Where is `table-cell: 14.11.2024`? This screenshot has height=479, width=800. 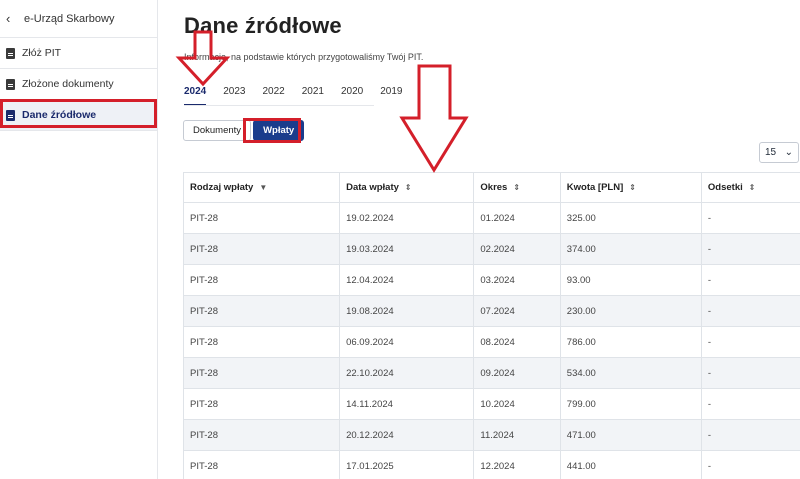
table-cell: 14.11.2024 is located at coordinates (407, 404).